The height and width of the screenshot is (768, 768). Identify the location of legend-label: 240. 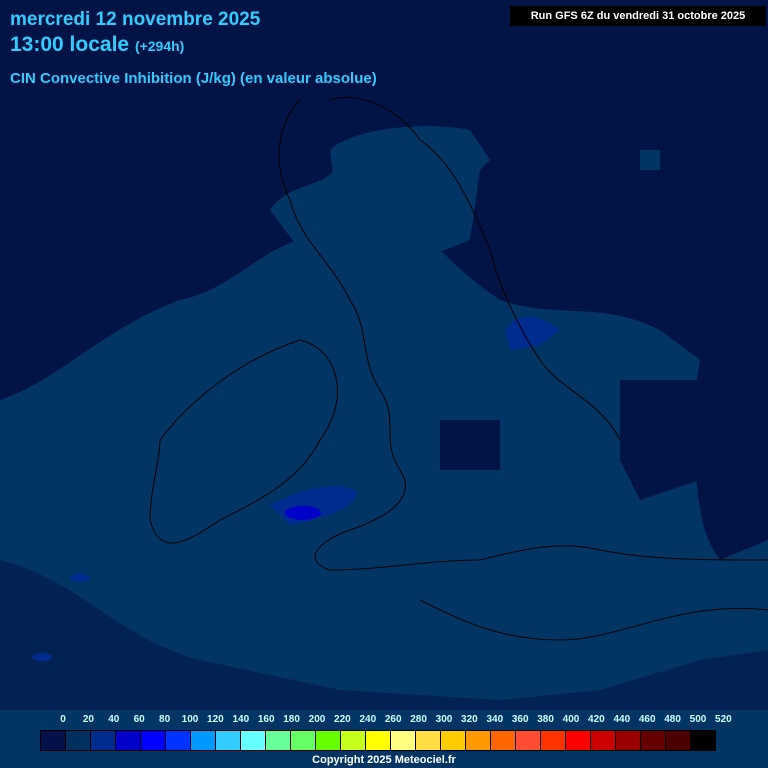
(368, 719).